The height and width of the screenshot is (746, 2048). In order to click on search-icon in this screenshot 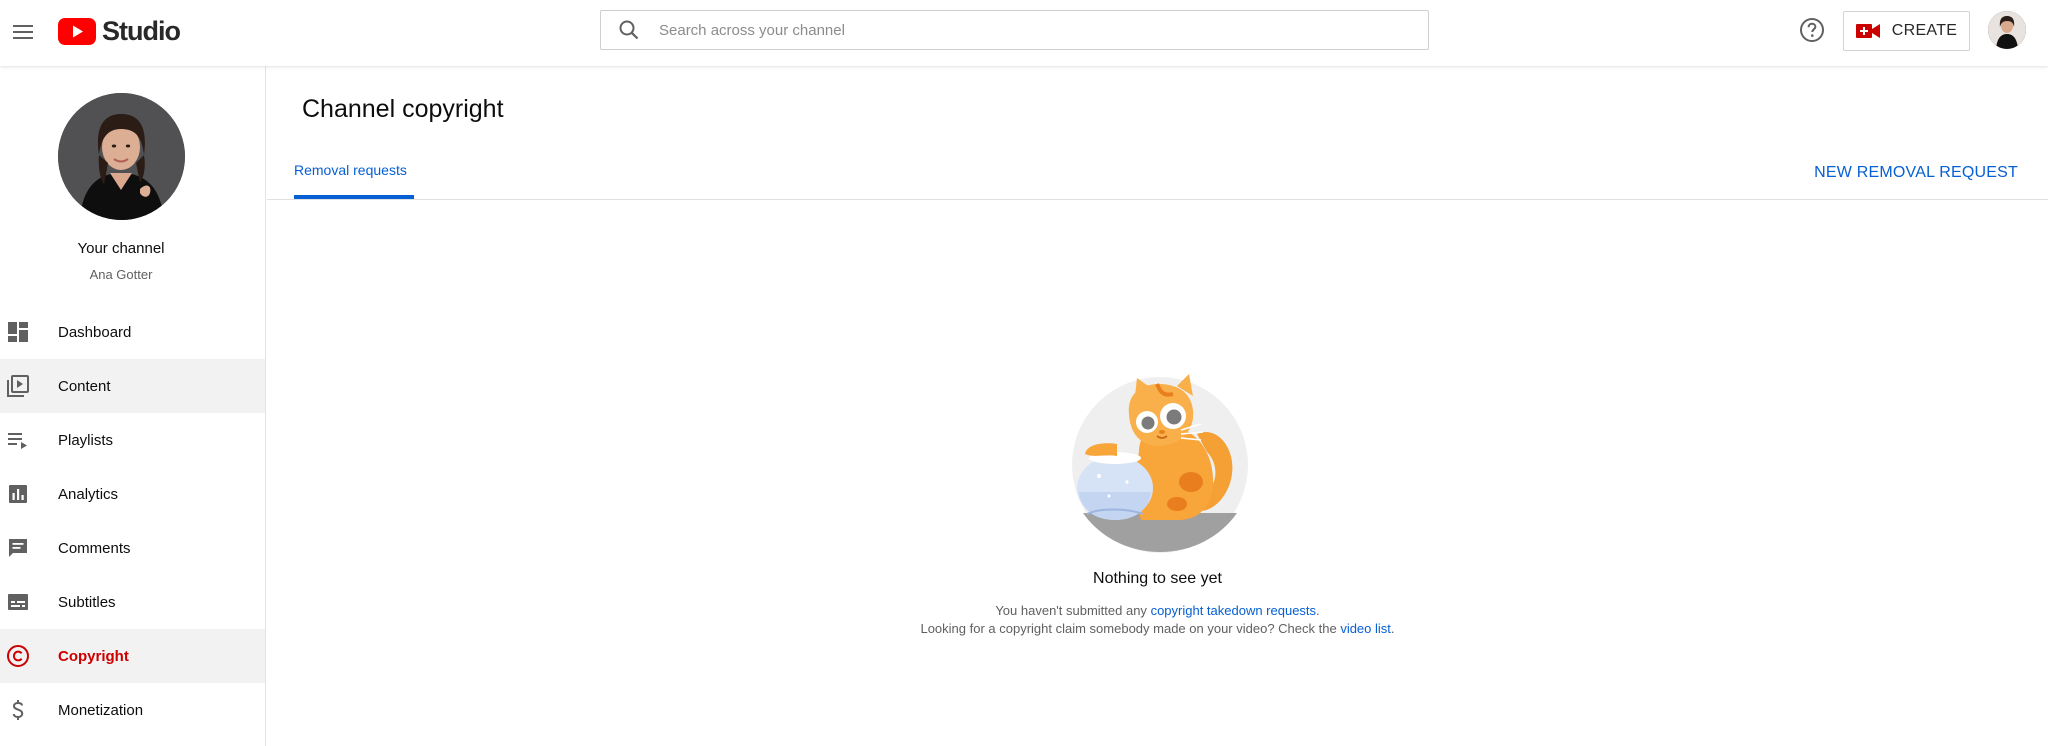, I will do `click(629, 30)`.